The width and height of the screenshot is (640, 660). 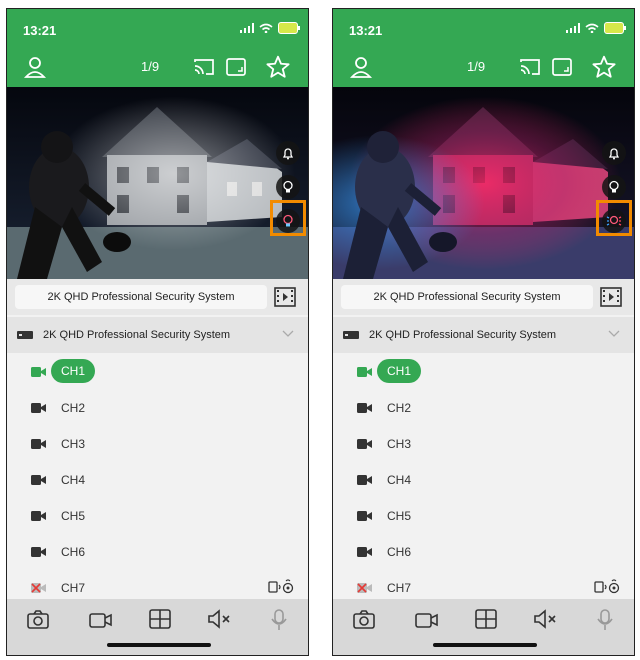 I want to click on bell-icon, so click(x=614, y=154).